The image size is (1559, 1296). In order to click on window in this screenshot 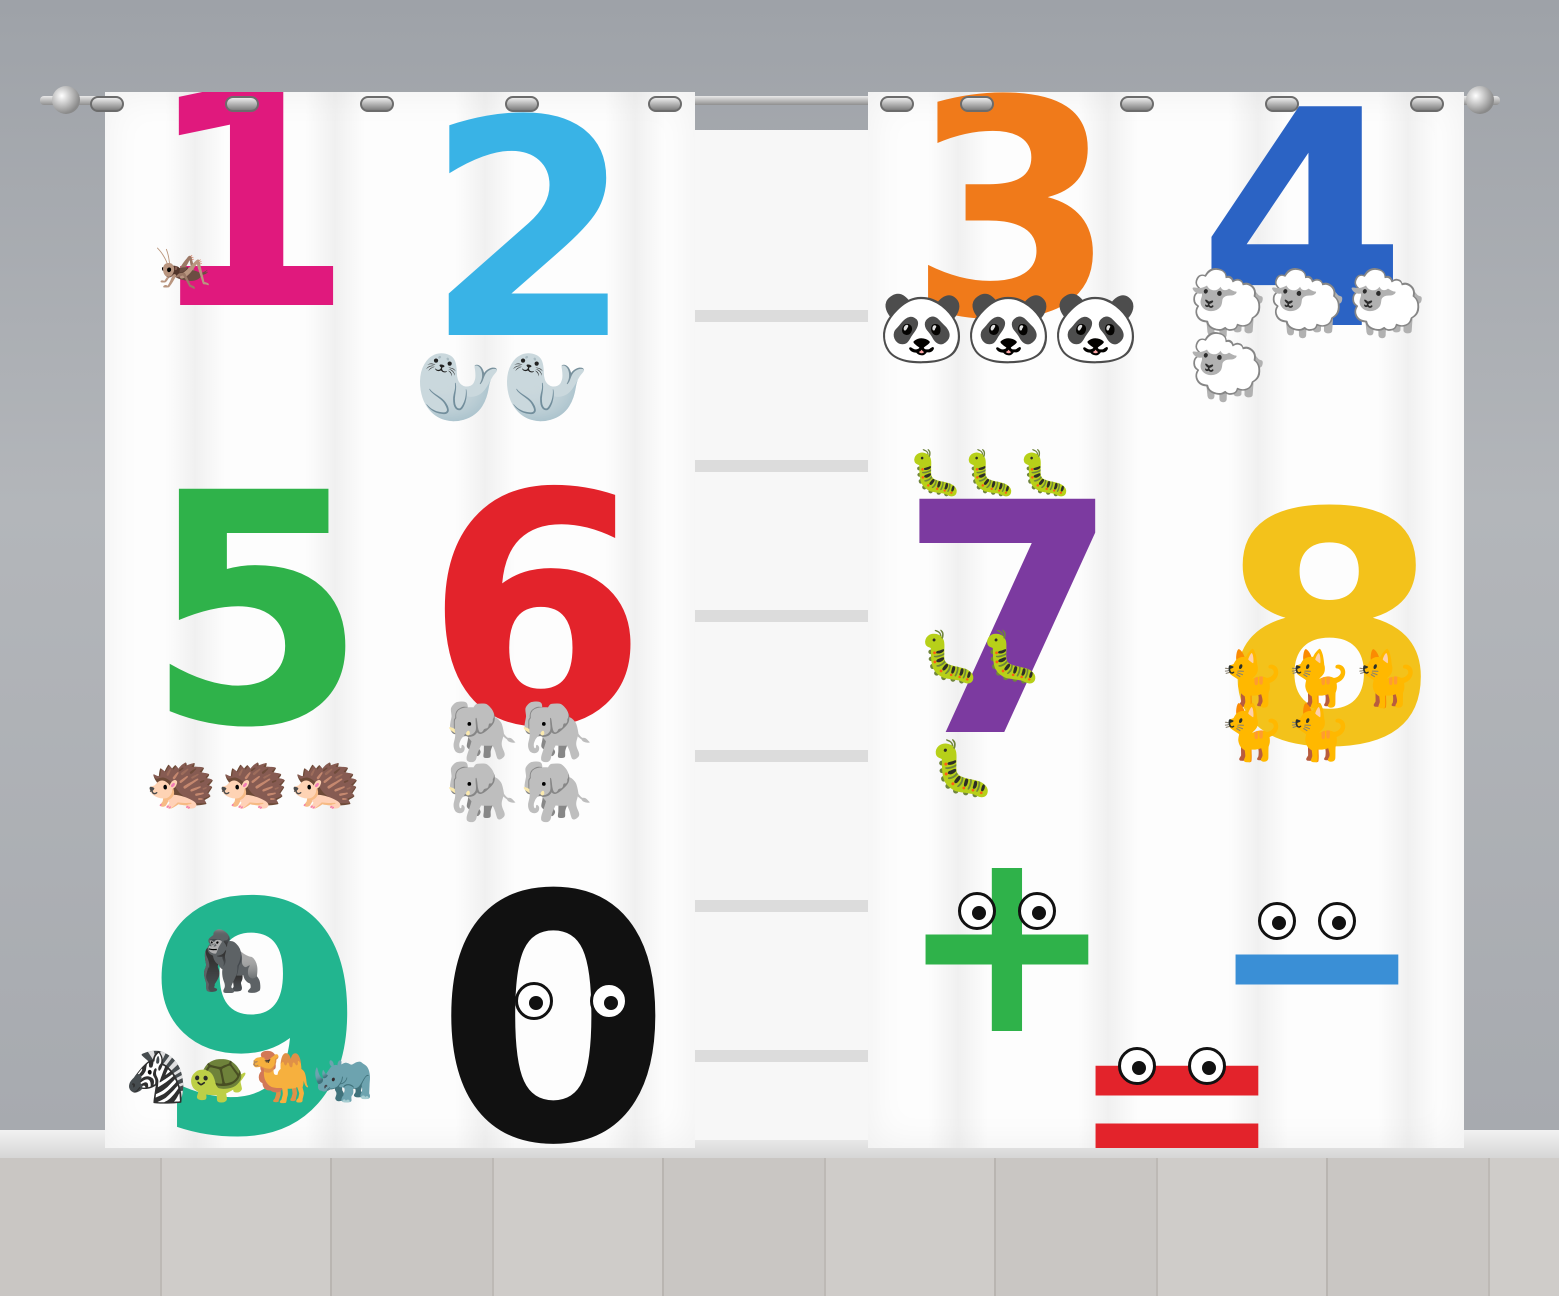, I will do `click(781, 635)`.